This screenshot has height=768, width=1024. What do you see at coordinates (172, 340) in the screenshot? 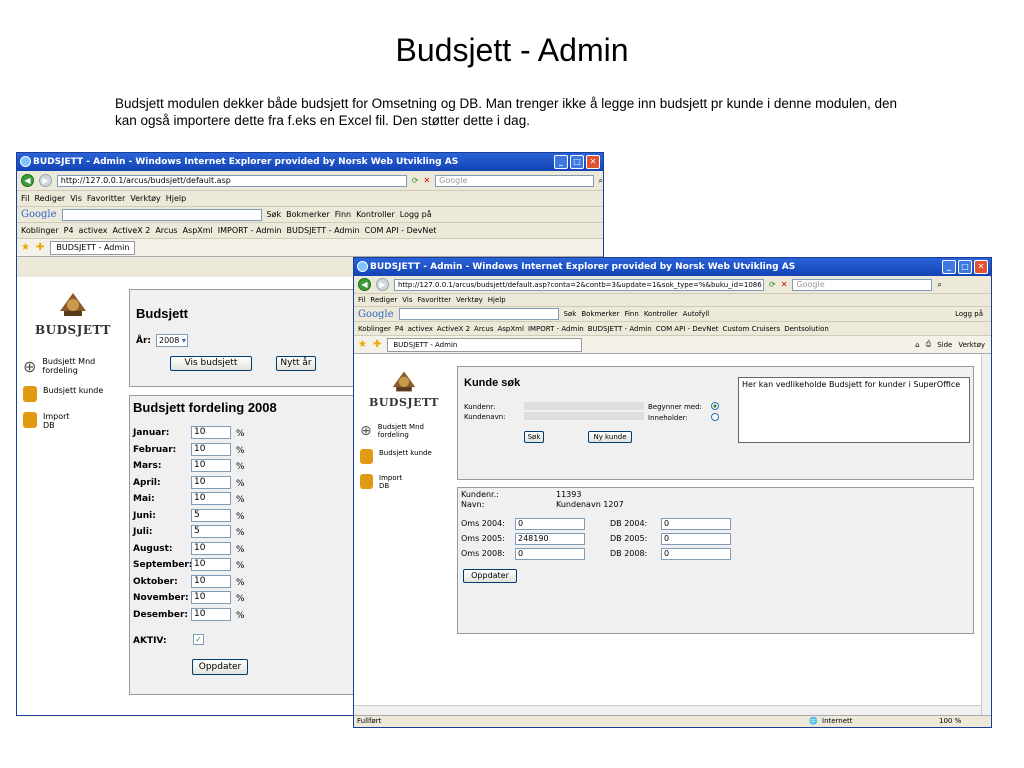
I see `year-select: 2008 ▾` at bounding box center [172, 340].